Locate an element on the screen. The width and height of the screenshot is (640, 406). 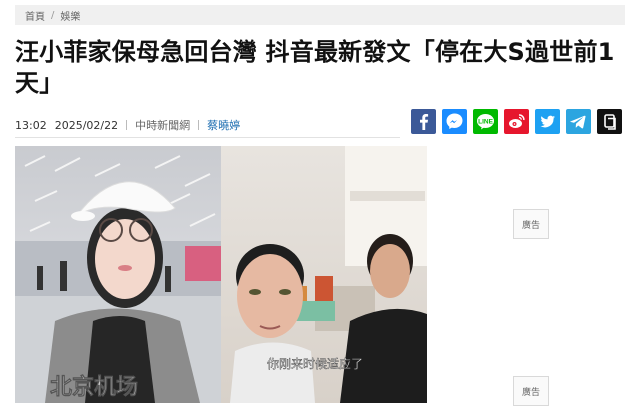
article-meta: 13:02 2025/02/22 中時新聞網 蔡曉婷 is located at coordinates (127, 125).